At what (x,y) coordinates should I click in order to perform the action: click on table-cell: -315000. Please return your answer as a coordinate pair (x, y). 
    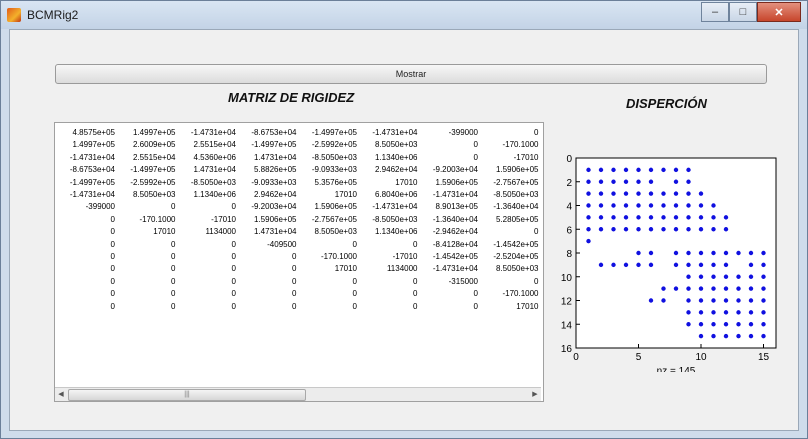
    Looking at the image, I should click on (448, 282).